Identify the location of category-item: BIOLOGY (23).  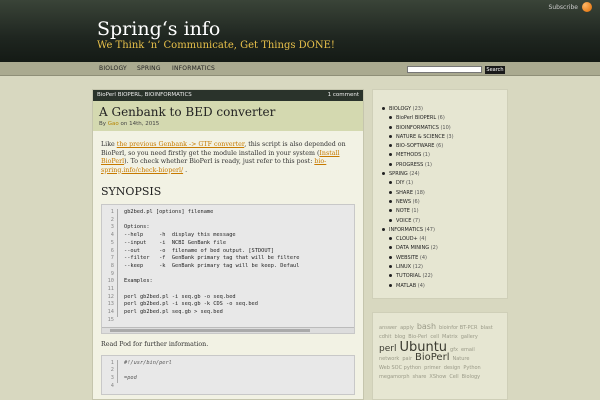
(444, 110).